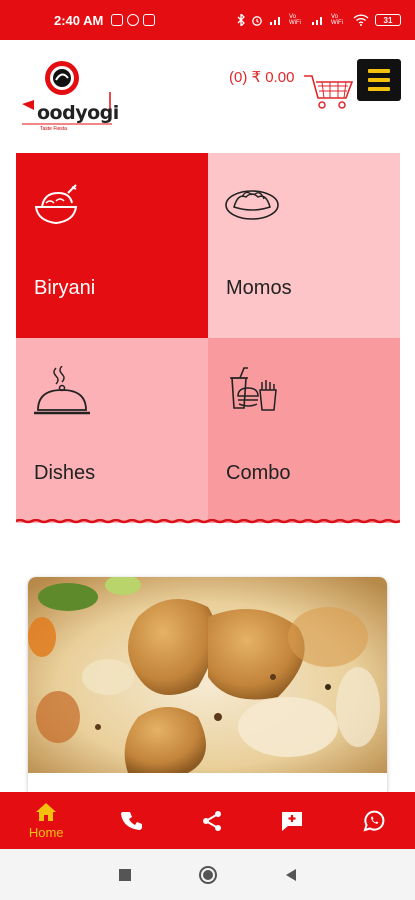 This screenshot has width=415, height=900. Describe the element at coordinates (304, 430) in the screenshot. I see `category-tile-combo: Combo` at that location.